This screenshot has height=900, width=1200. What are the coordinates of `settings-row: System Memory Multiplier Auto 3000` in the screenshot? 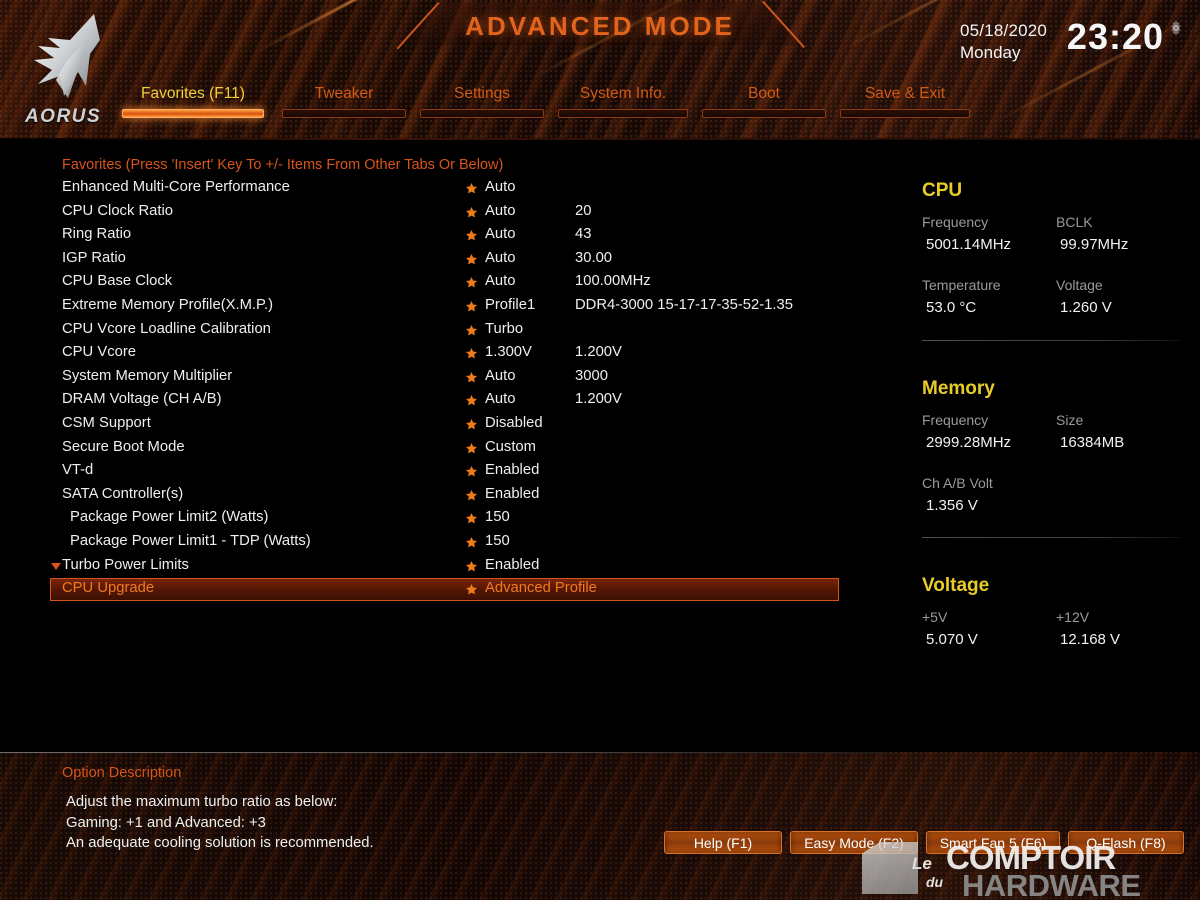 It's located at (450, 379).